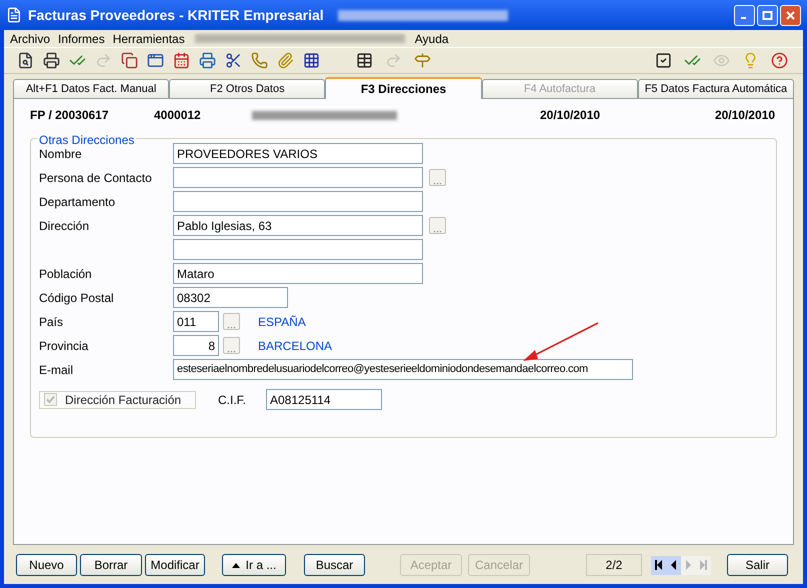 This screenshot has width=807, height=588. I want to click on lookup-result: BARCELONA, so click(295, 346).